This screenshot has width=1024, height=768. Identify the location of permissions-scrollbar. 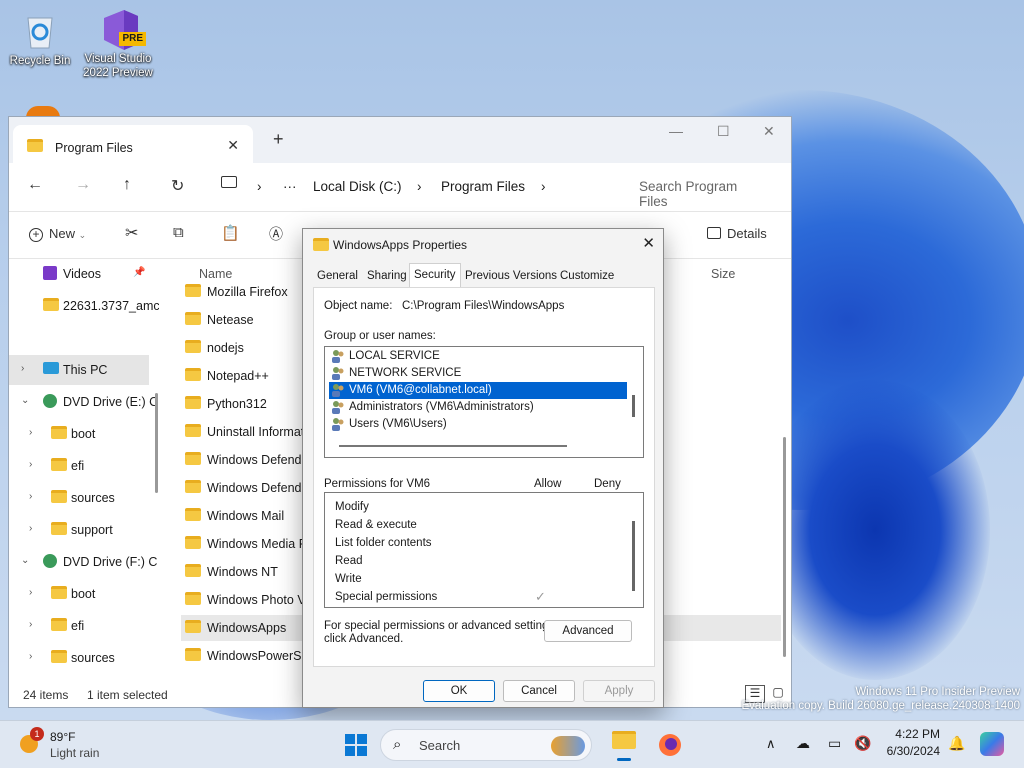
(633, 556).